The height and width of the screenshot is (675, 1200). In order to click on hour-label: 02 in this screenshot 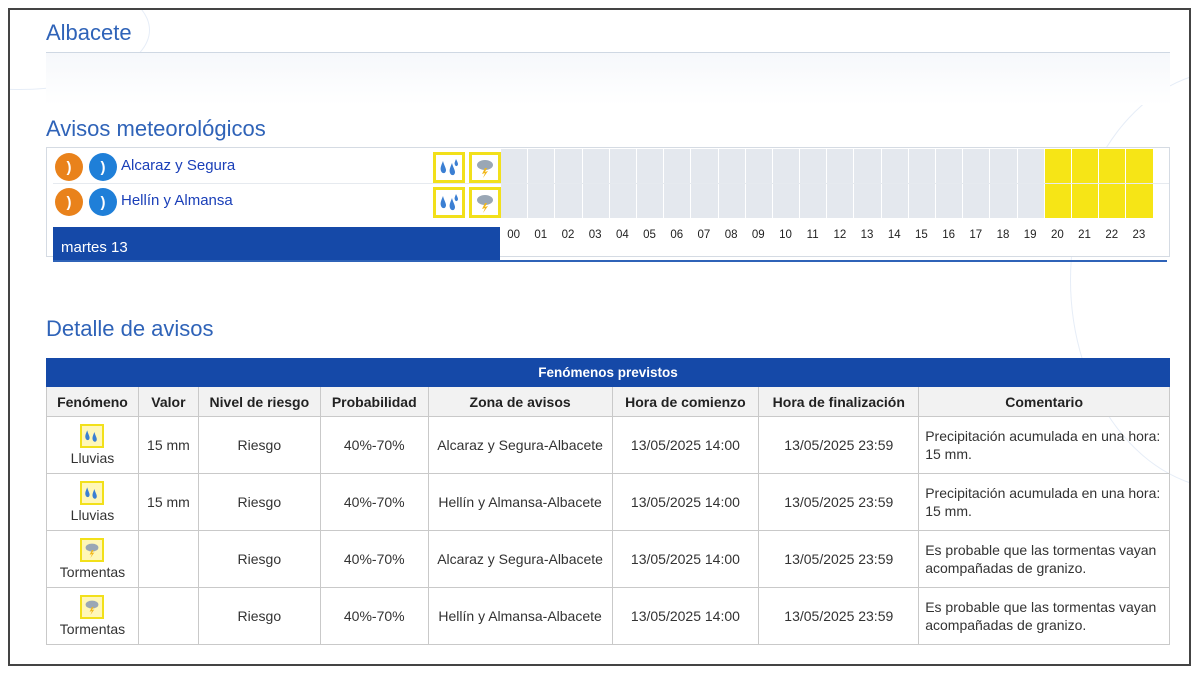, I will do `click(568, 235)`.